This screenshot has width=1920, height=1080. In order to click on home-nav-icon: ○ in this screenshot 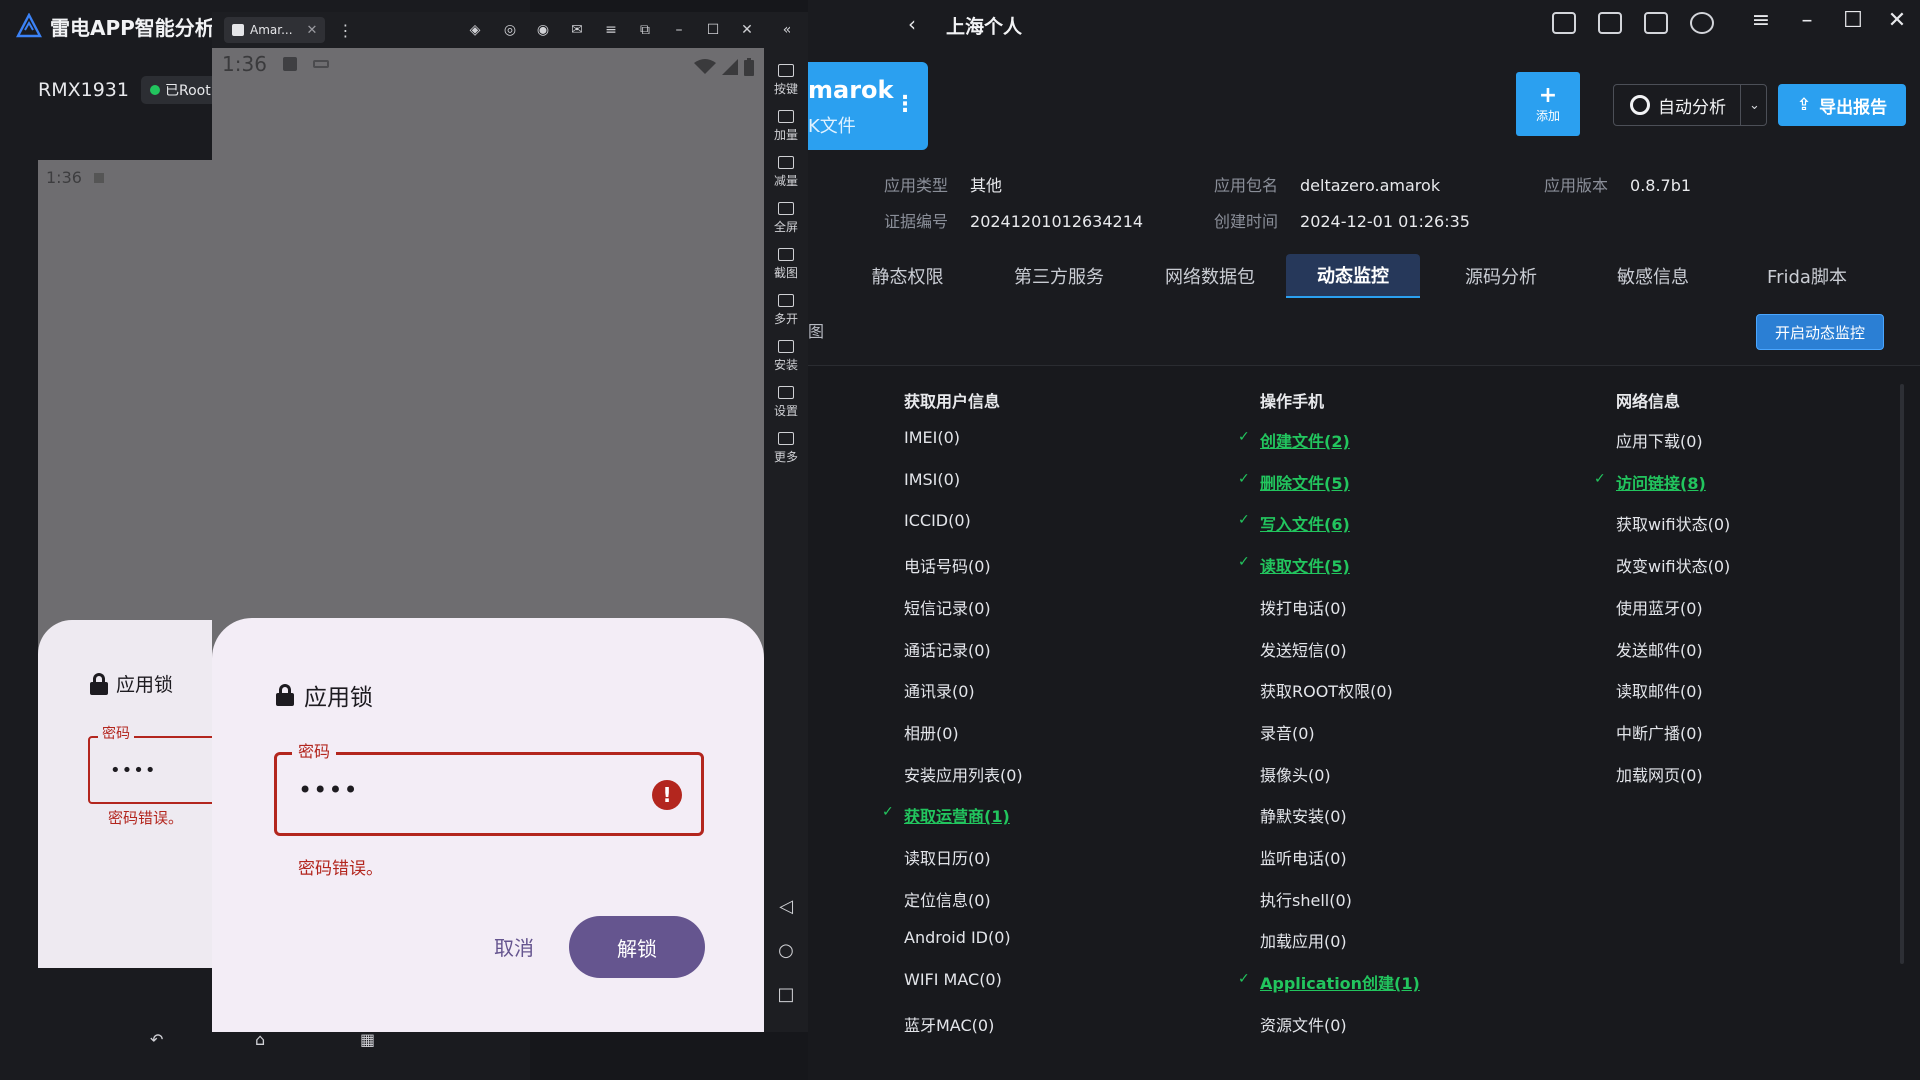, I will do `click(786, 950)`.